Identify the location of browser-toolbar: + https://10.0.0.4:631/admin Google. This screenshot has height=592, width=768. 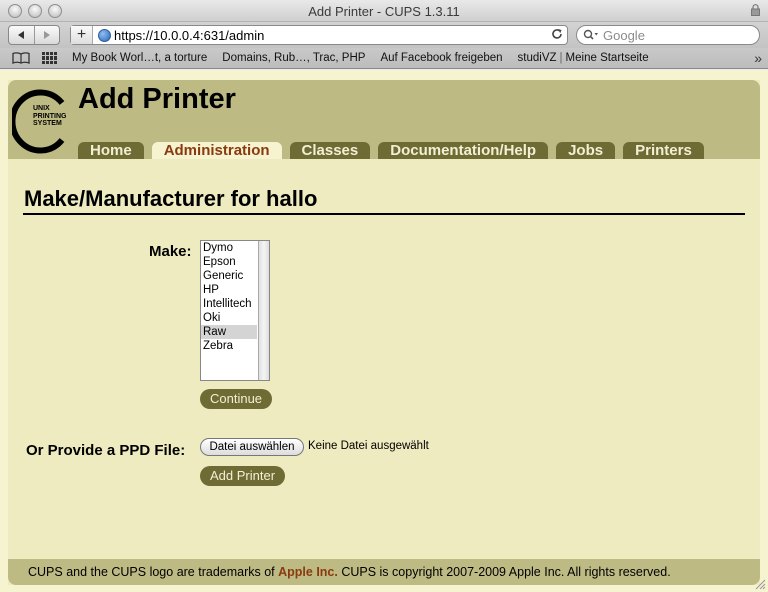
(384, 35).